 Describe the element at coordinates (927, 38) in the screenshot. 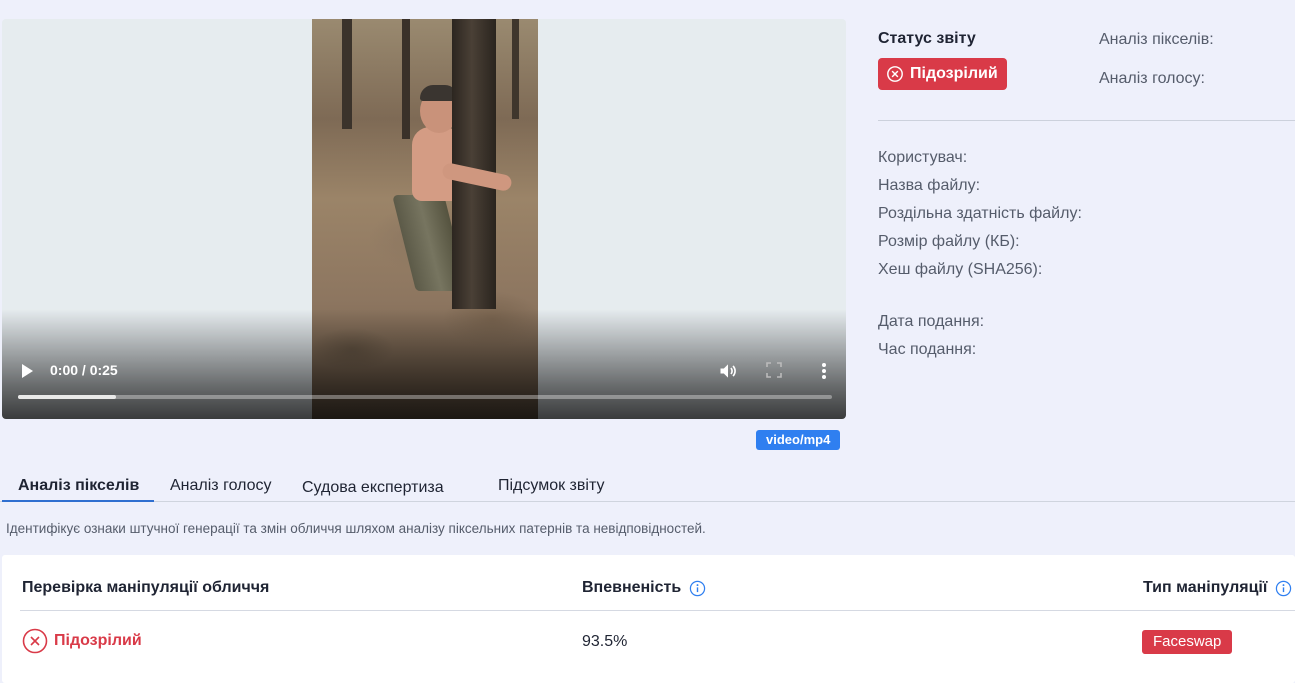

I see `report-status-title: Статус звіту` at that location.